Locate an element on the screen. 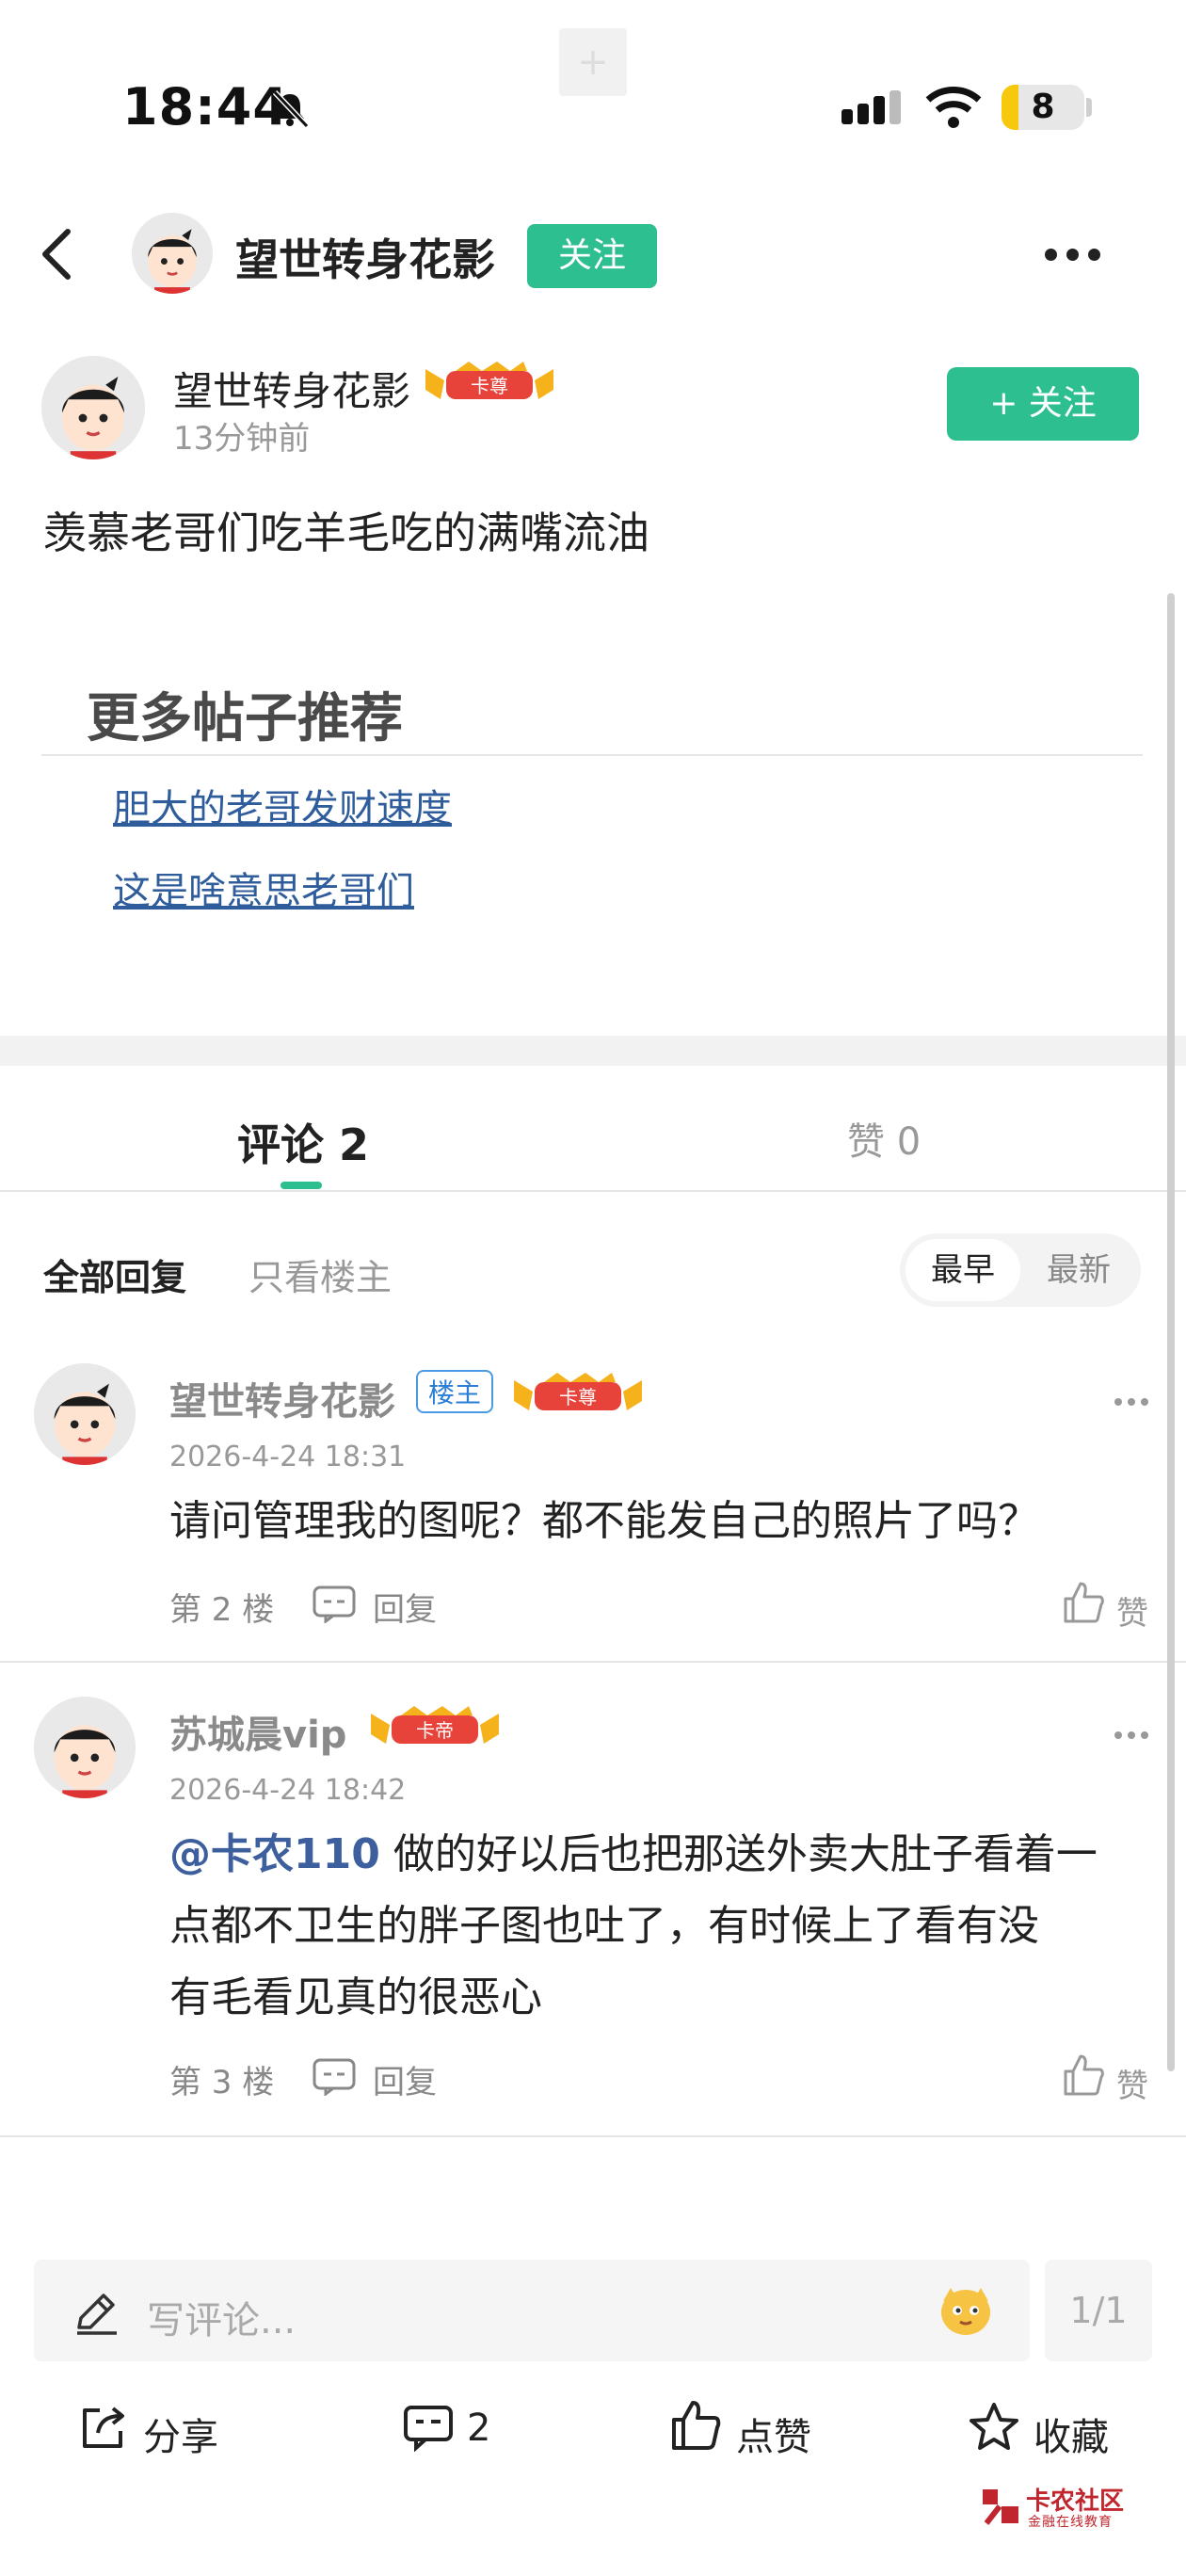  recommend-title: 更多帖子推荐 is located at coordinates (245, 718).